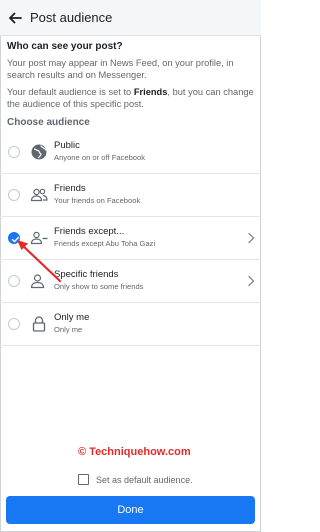 Image resolution: width=320 pixels, height=532 pixels. I want to click on friends-except-icon, so click(39, 238).